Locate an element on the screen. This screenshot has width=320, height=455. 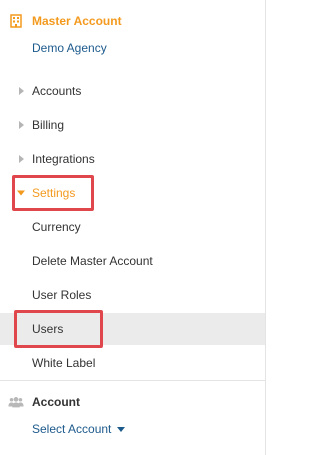
section-divider is located at coordinates (132, 380).